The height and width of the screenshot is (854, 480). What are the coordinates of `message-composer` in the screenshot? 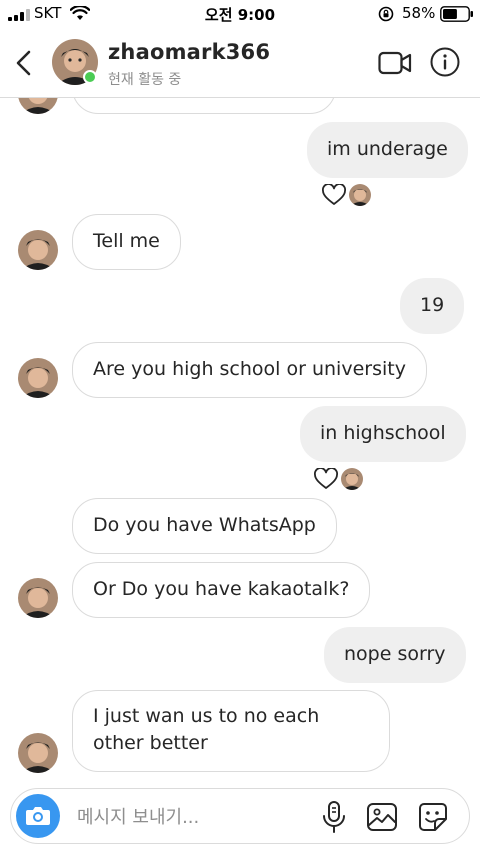 It's located at (240, 816).